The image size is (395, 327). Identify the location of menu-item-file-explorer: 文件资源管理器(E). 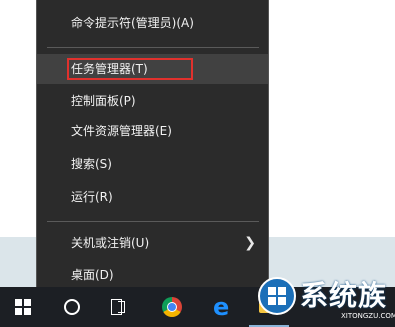
(152, 131).